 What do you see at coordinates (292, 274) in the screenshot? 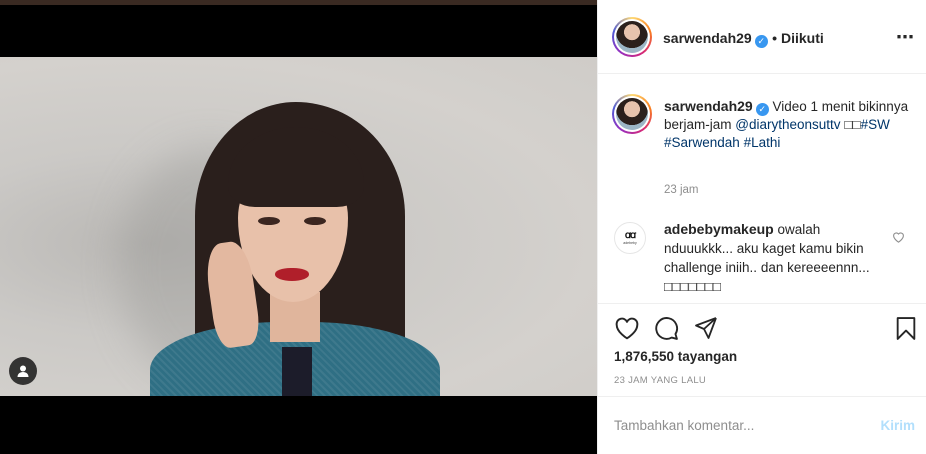
I see `person-lips` at bounding box center [292, 274].